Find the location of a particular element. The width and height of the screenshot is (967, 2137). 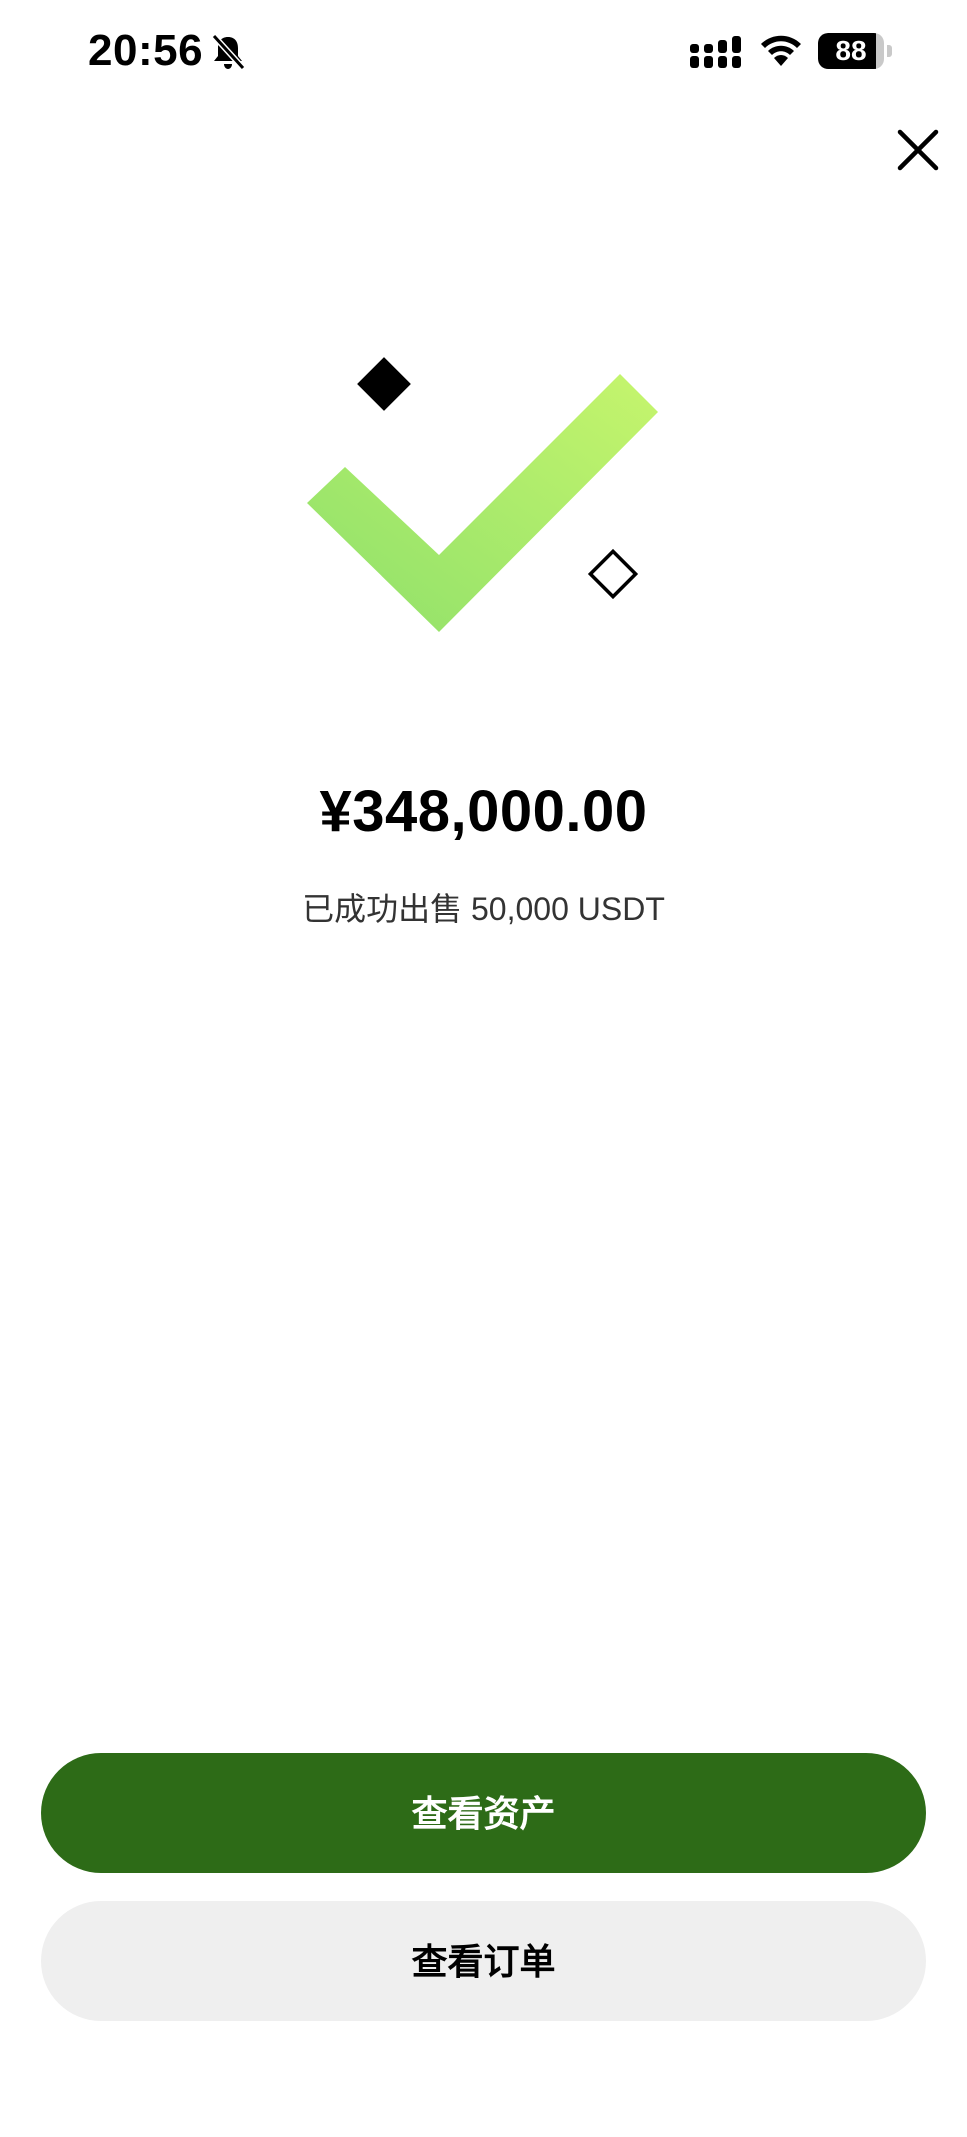

view-orders-button: 查看订单 is located at coordinates (483, 1961).